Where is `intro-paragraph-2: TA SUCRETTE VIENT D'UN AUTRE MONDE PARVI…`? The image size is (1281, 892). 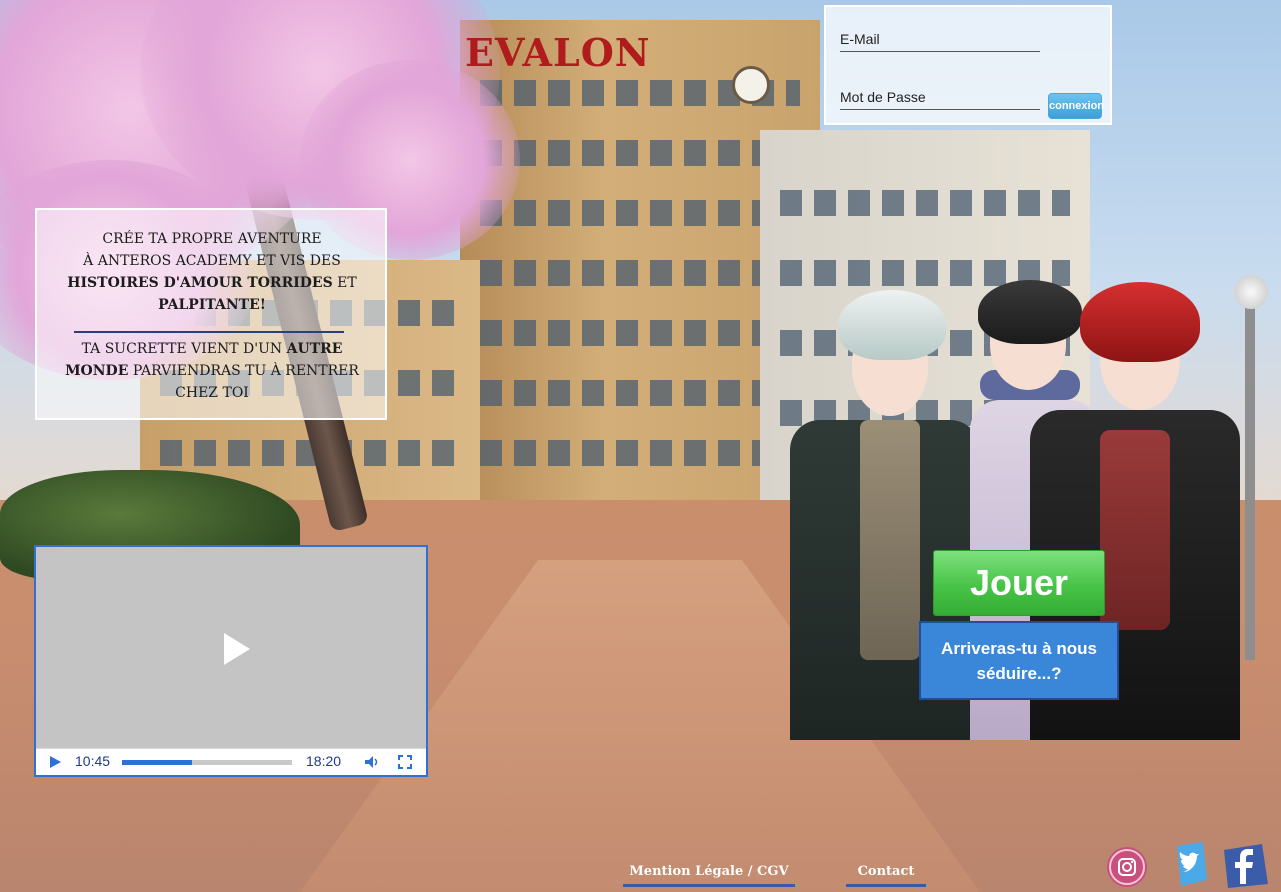
intro-paragraph-2: TA SUCRETTE VIENT D'UN AUTRE MONDE PARVI… is located at coordinates (212, 371).